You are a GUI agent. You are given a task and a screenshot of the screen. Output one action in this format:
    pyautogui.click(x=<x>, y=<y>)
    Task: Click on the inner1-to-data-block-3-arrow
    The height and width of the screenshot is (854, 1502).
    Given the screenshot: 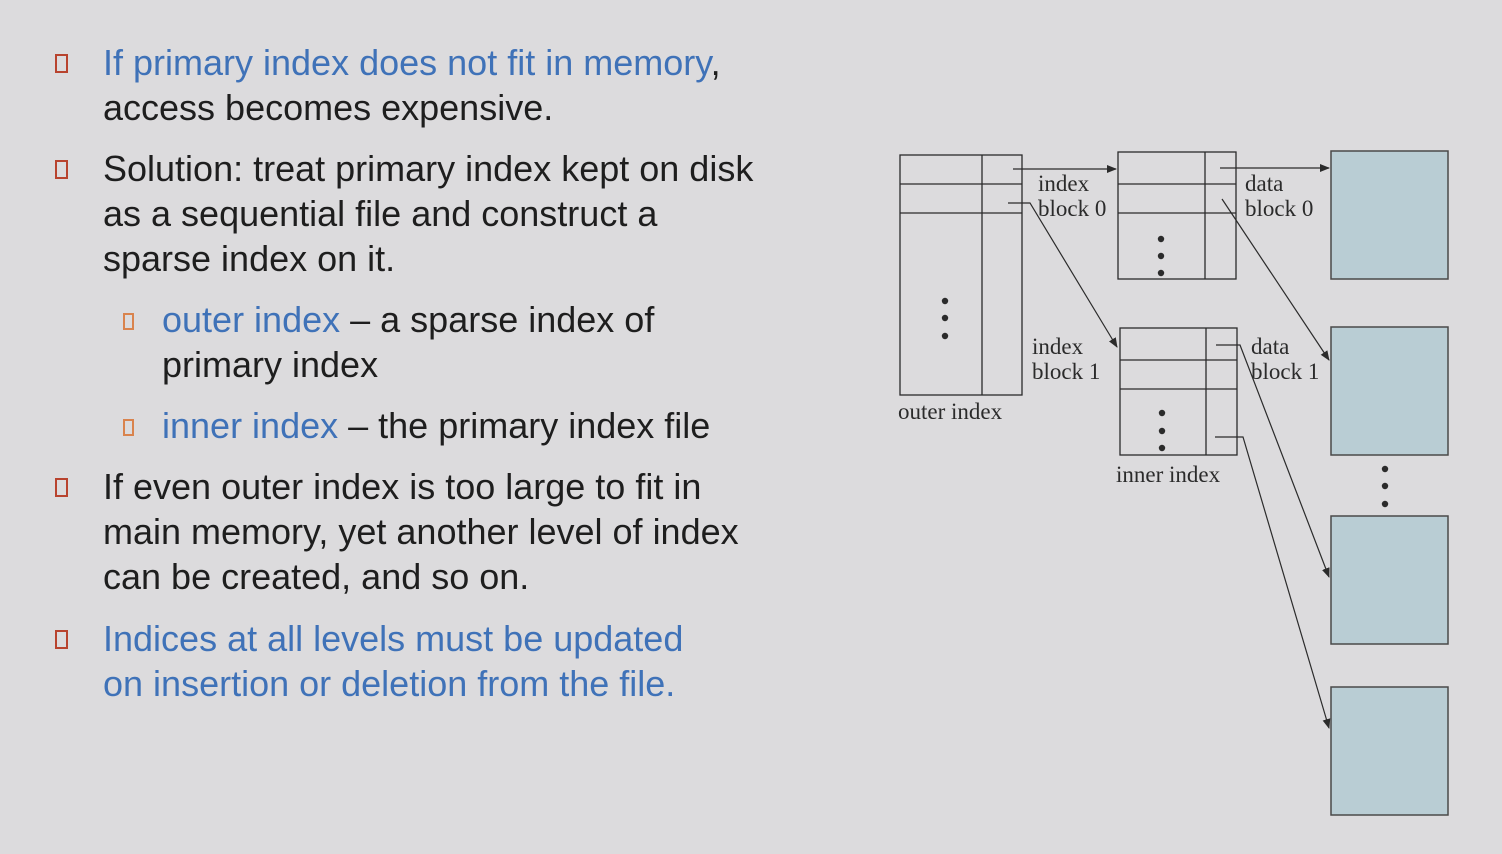 What is the action you would take?
    pyautogui.click(x=1273, y=582)
    